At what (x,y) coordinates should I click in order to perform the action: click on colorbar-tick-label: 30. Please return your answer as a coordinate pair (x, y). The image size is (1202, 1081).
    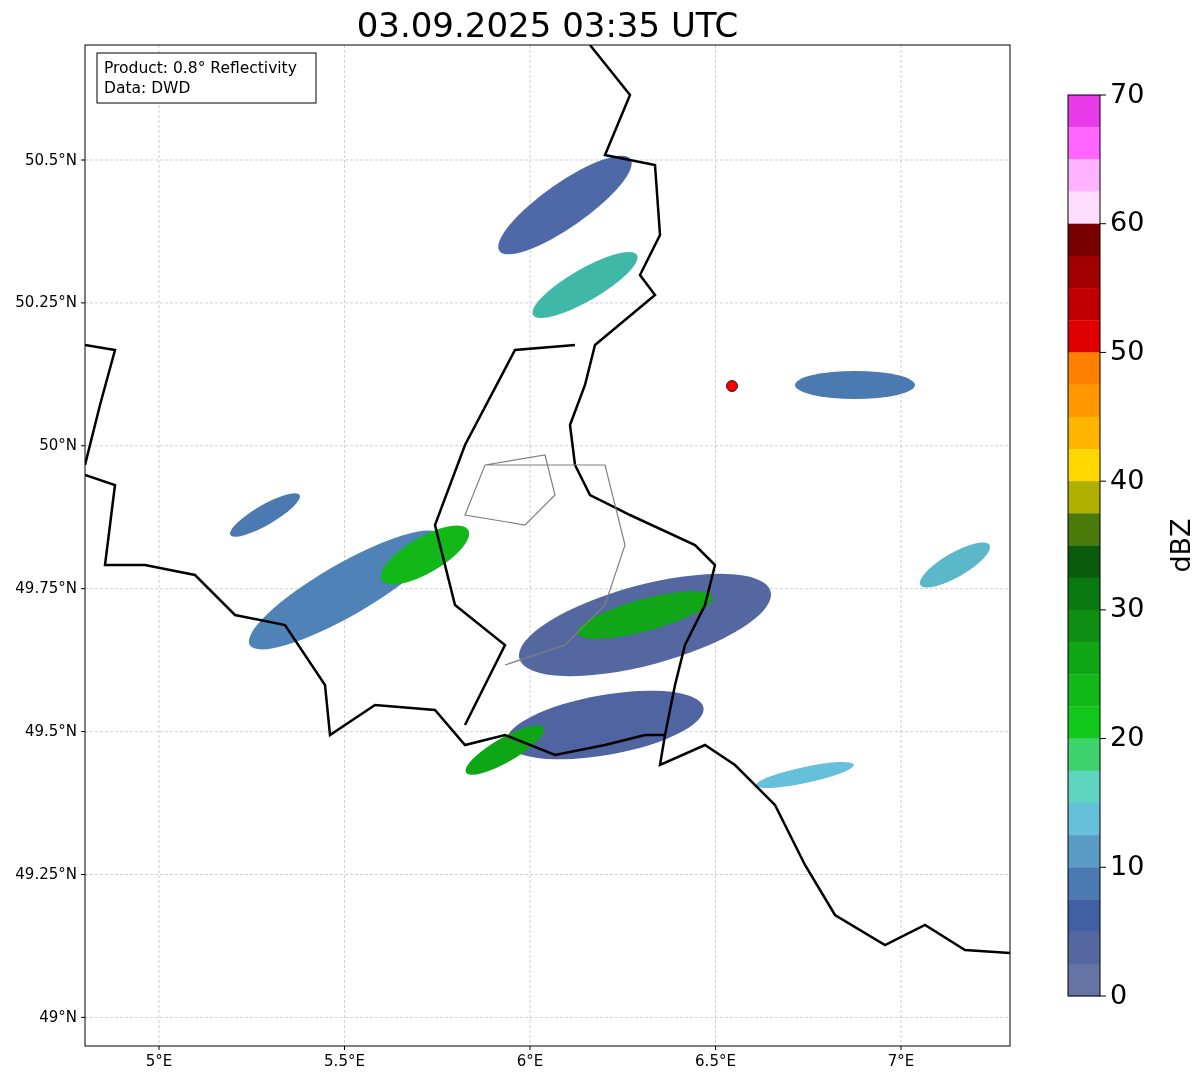
    Looking at the image, I should click on (1127, 608).